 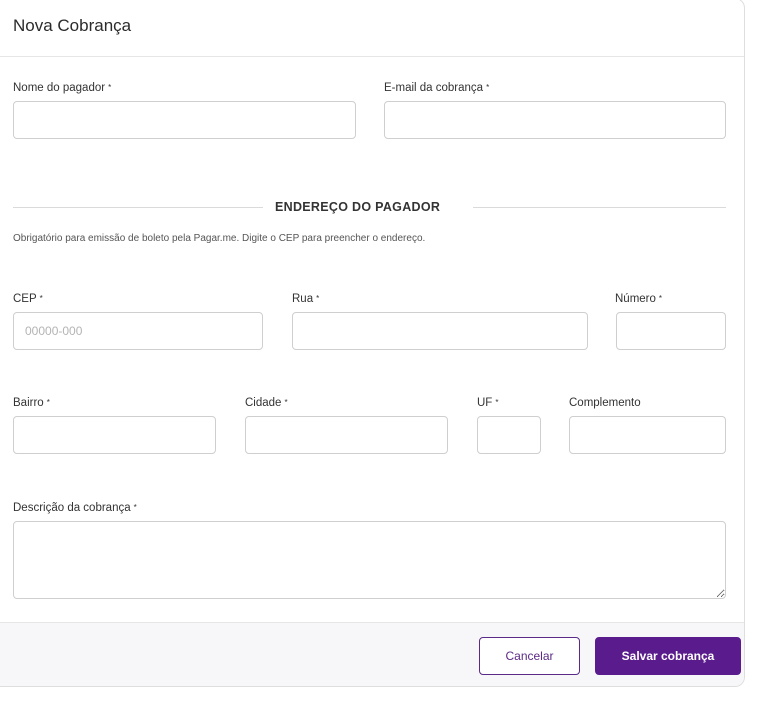 I want to click on modal-footer: Cancelar Salvar cobrança, so click(x=372, y=654).